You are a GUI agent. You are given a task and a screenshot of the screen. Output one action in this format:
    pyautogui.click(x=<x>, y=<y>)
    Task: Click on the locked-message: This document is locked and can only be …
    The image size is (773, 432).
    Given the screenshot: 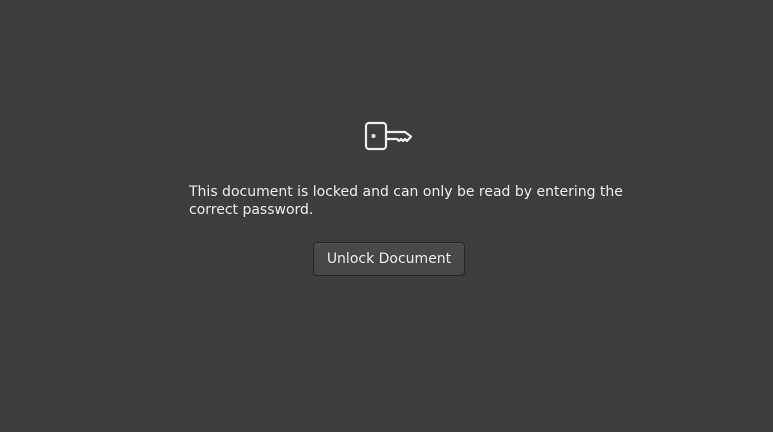 What is the action you would take?
    pyautogui.click(x=406, y=201)
    